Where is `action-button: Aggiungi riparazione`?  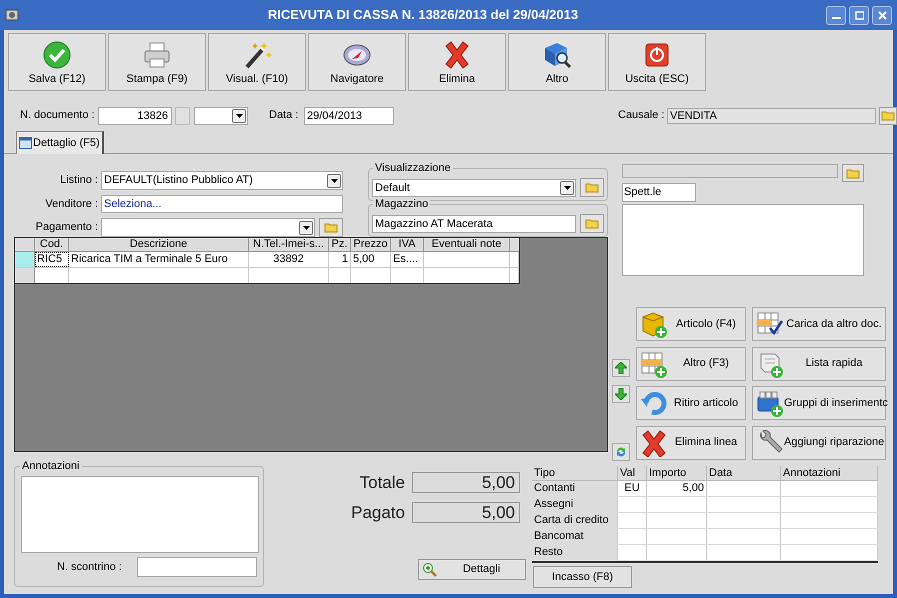
action-button: Aggiungi riparazione is located at coordinates (819, 443).